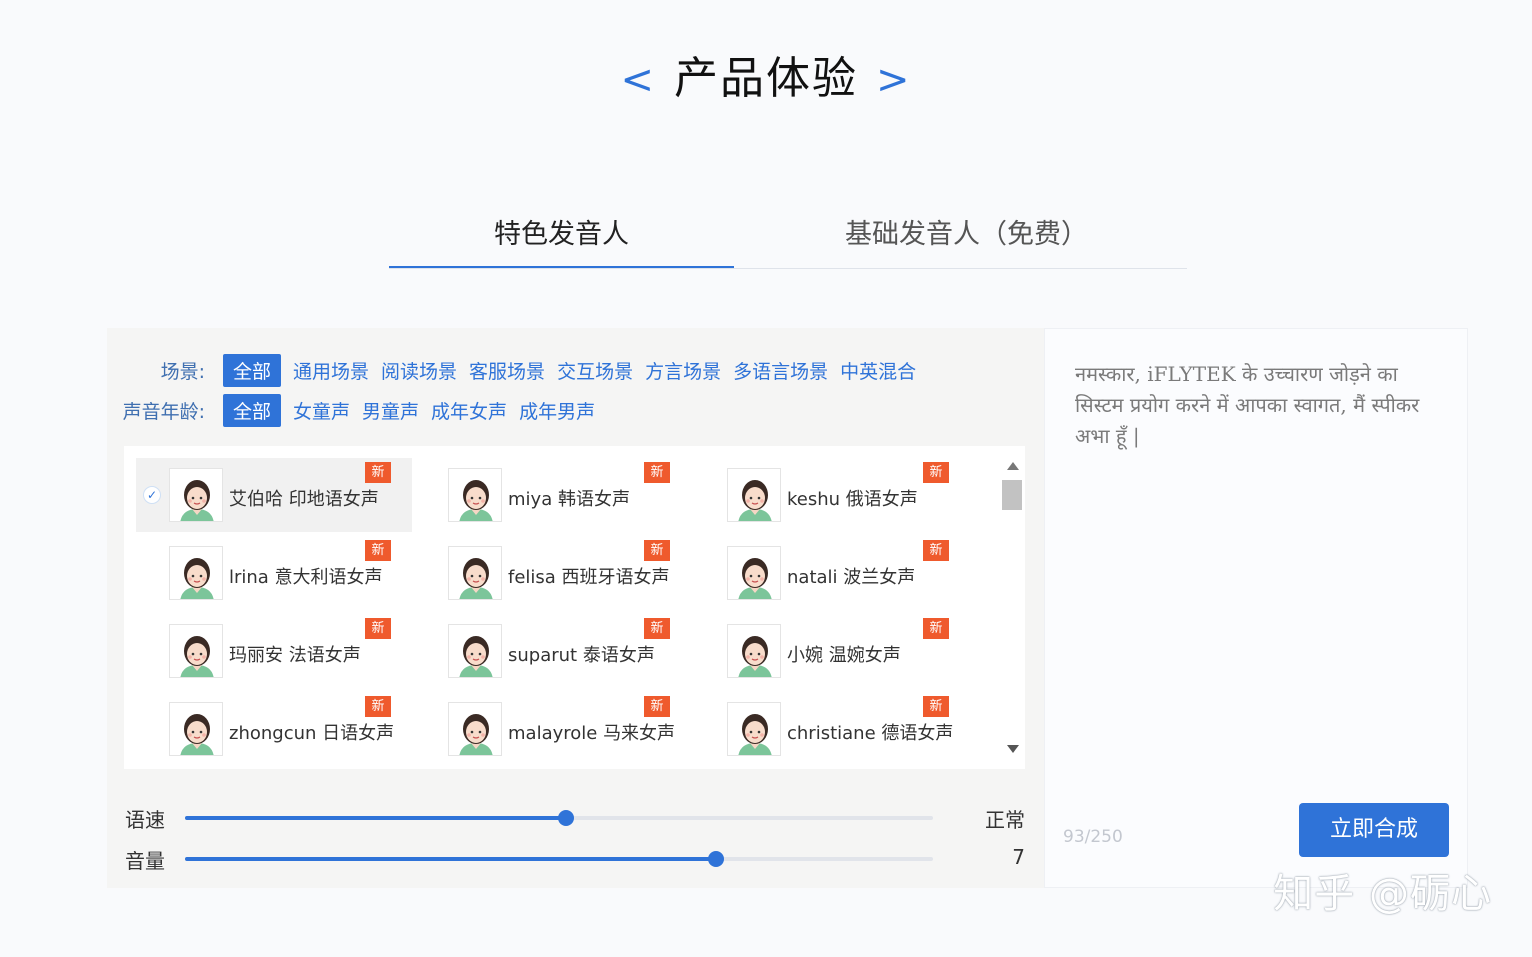 This screenshot has height=957, width=1532. I want to click on speaker-item: malayrole 马来女声 新, so click(553, 729).